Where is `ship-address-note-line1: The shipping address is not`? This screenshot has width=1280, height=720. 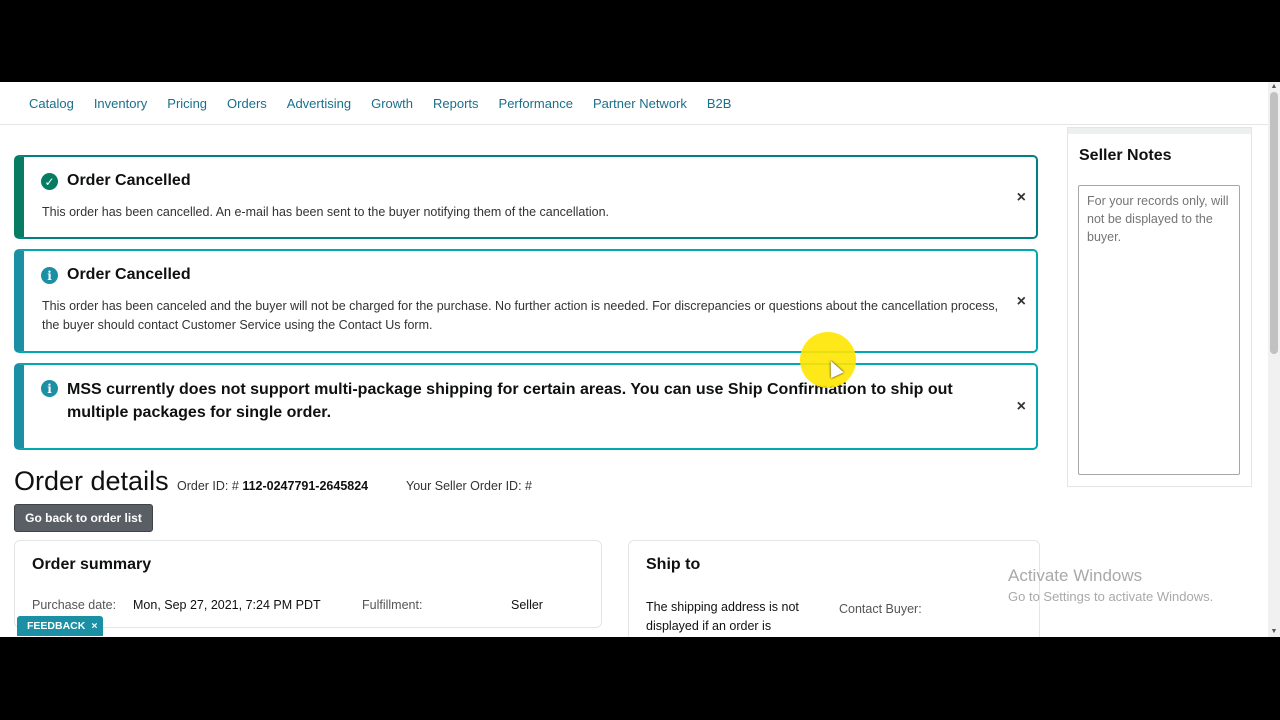 ship-address-note-line1: The shipping address is not is located at coordinates (722, 607).